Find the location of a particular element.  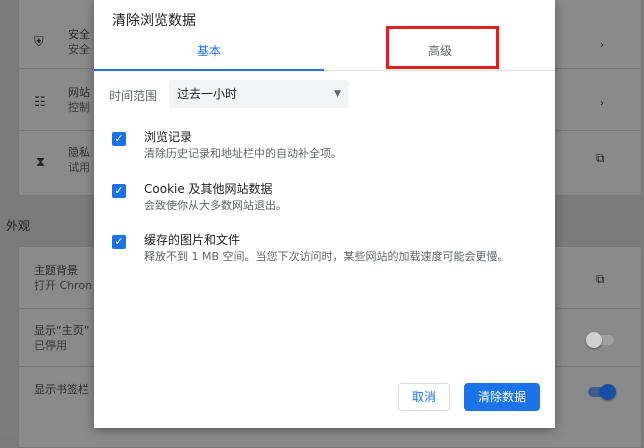

flask-icon: ⧗ is located at coordinates (41, 162).